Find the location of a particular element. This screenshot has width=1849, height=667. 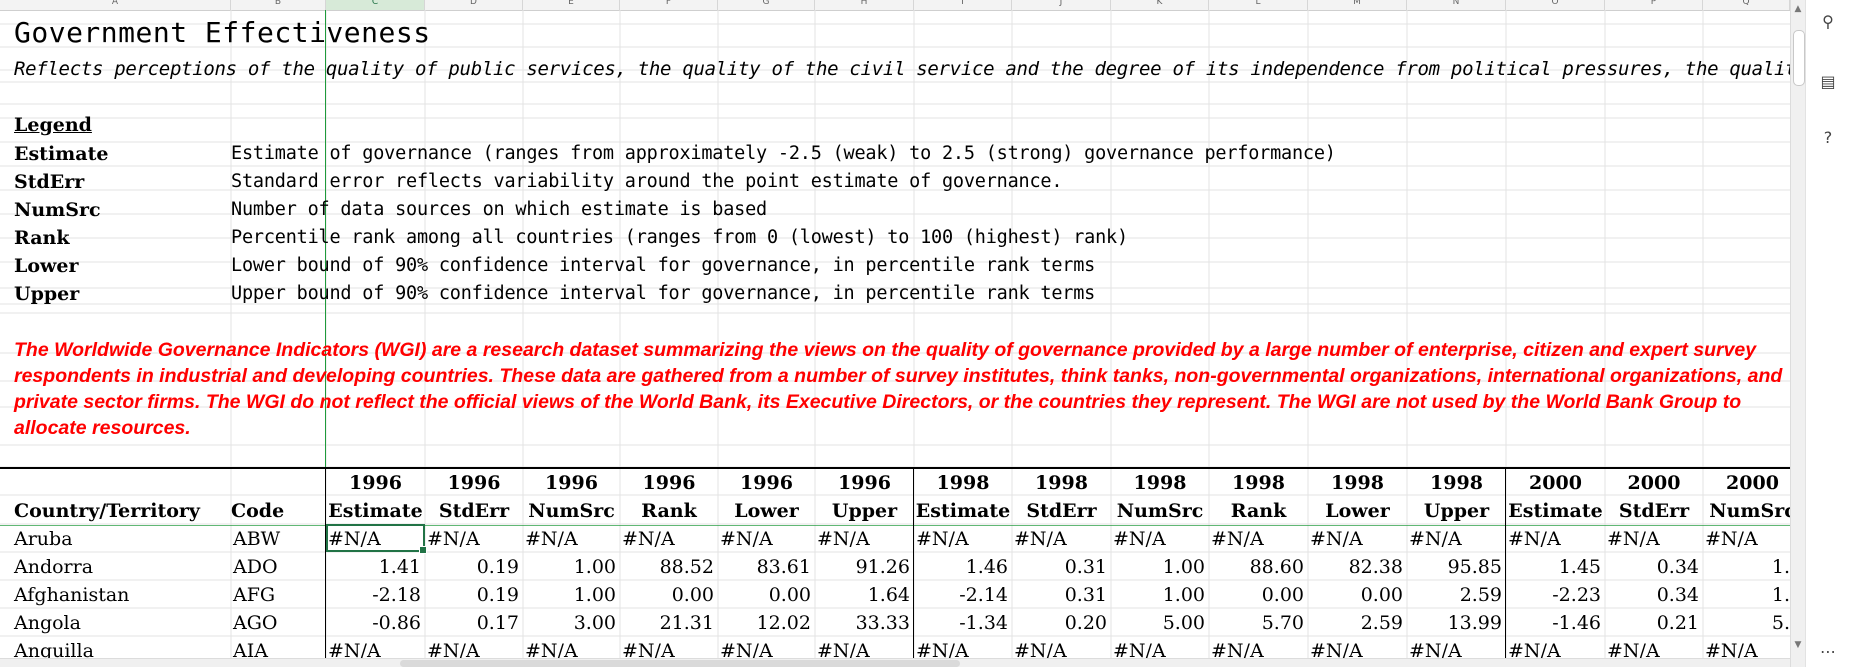

column-header-a: A is located at coordinates (115, 5).